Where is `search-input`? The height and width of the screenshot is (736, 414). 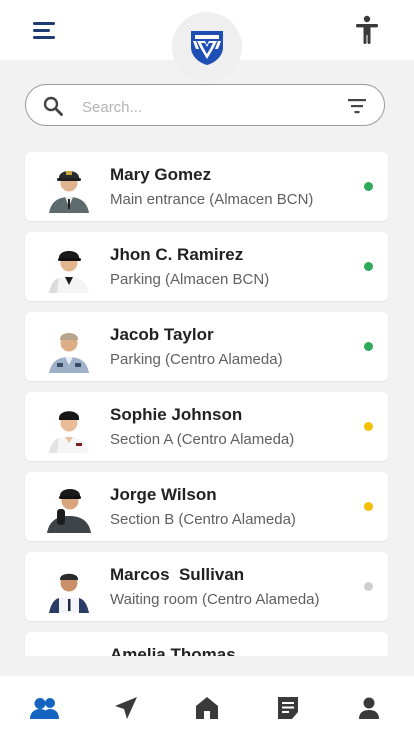 search-input is located at coordinates (207, 107).